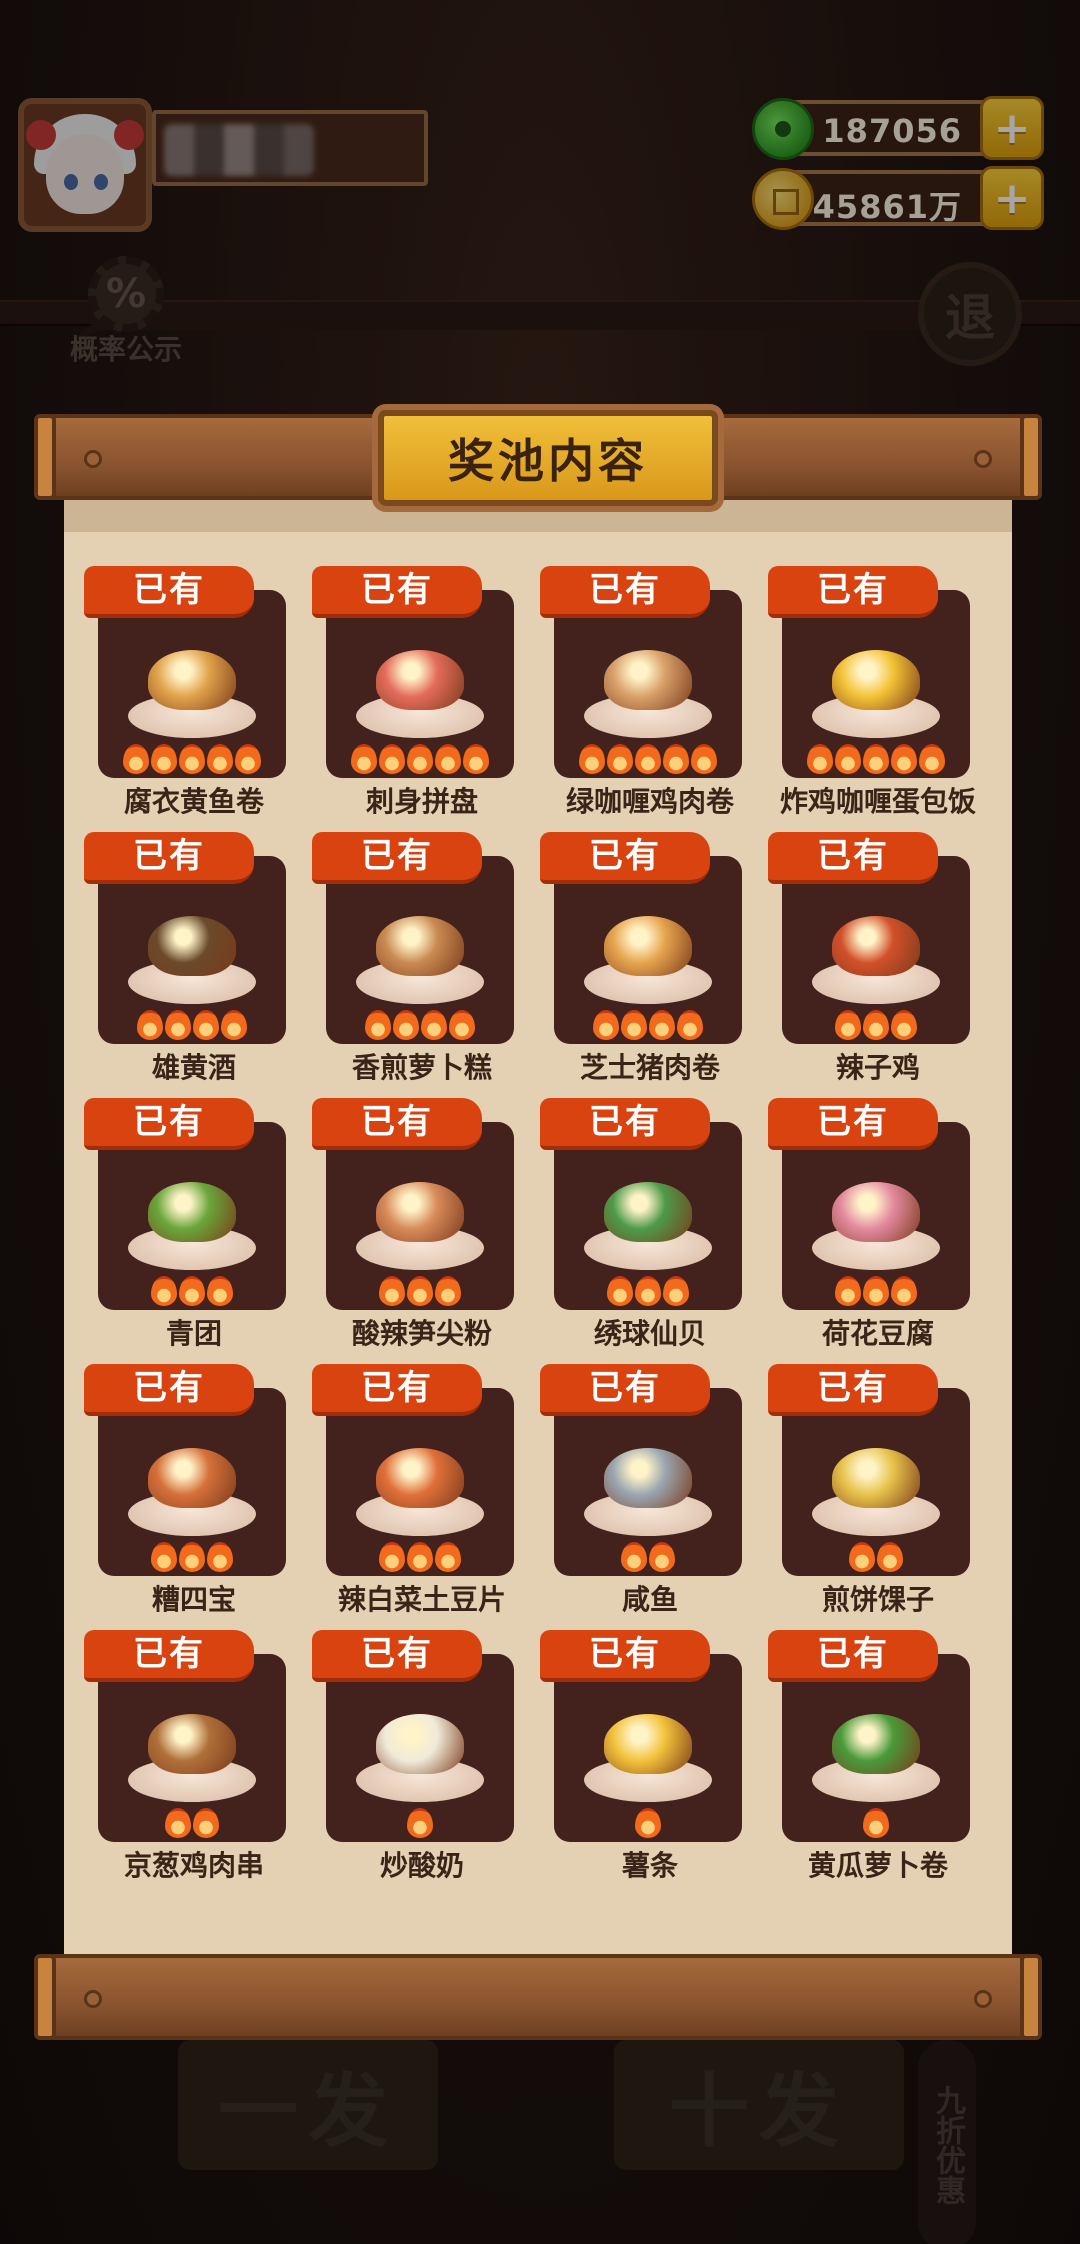  I want to click on dish-name: 荷花豆腐, so click(877, 1333).